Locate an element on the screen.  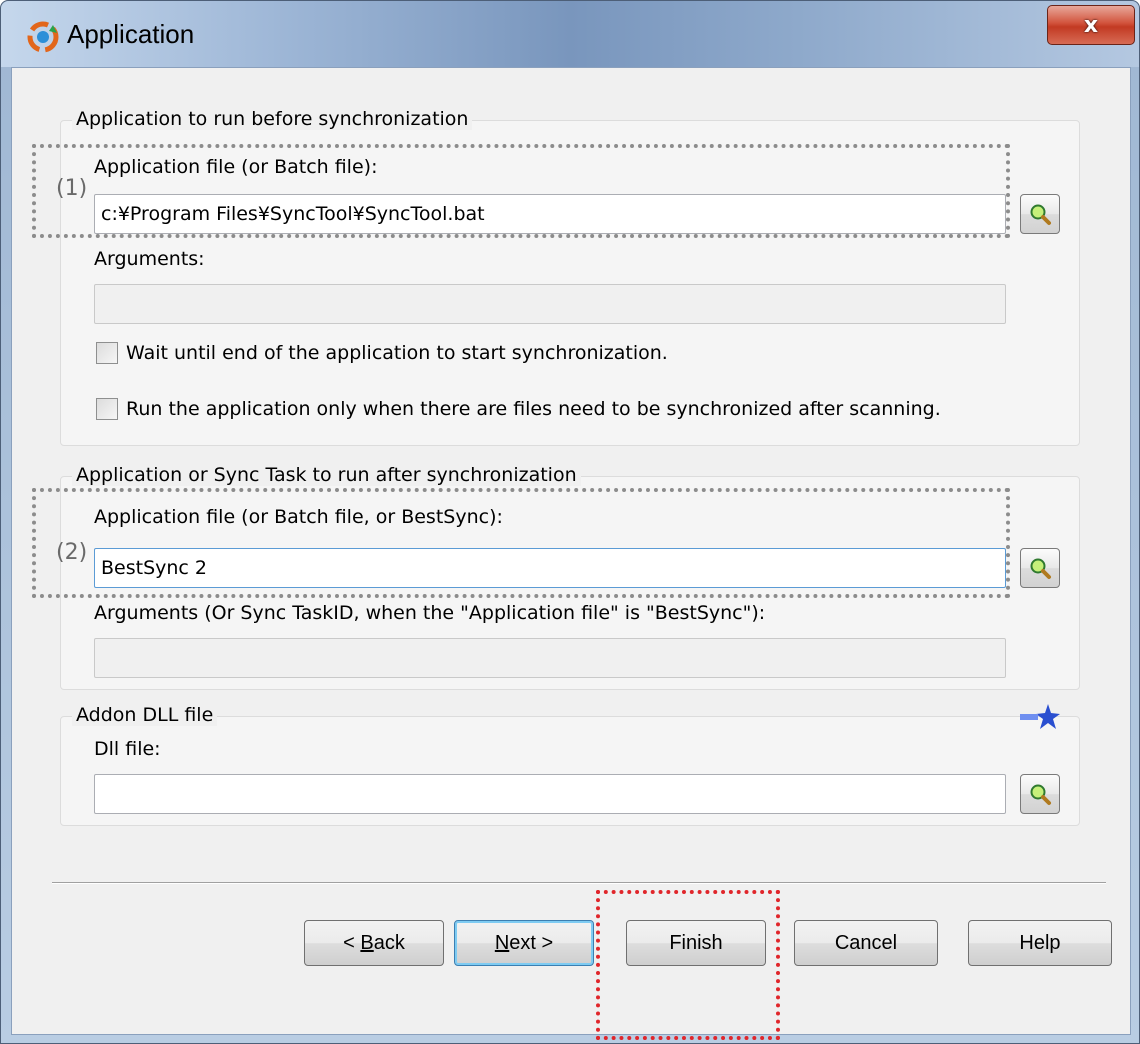
back-button-prefix: < is located at coordinates (352, 942).